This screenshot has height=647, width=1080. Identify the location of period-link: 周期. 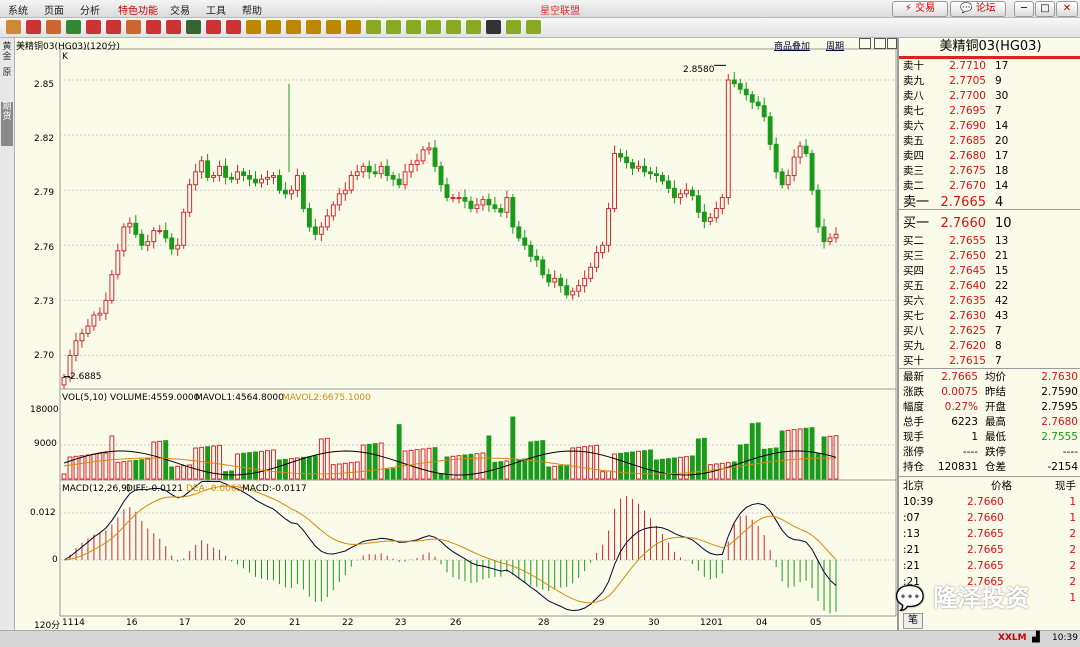
(835, 45).